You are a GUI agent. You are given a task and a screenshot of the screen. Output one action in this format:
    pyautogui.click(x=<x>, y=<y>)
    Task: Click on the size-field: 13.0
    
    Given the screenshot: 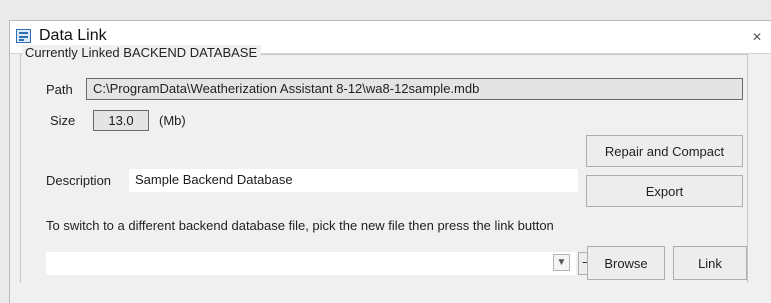 What is the action you would take?
    pyautogui.click(x=121, y=120)
    